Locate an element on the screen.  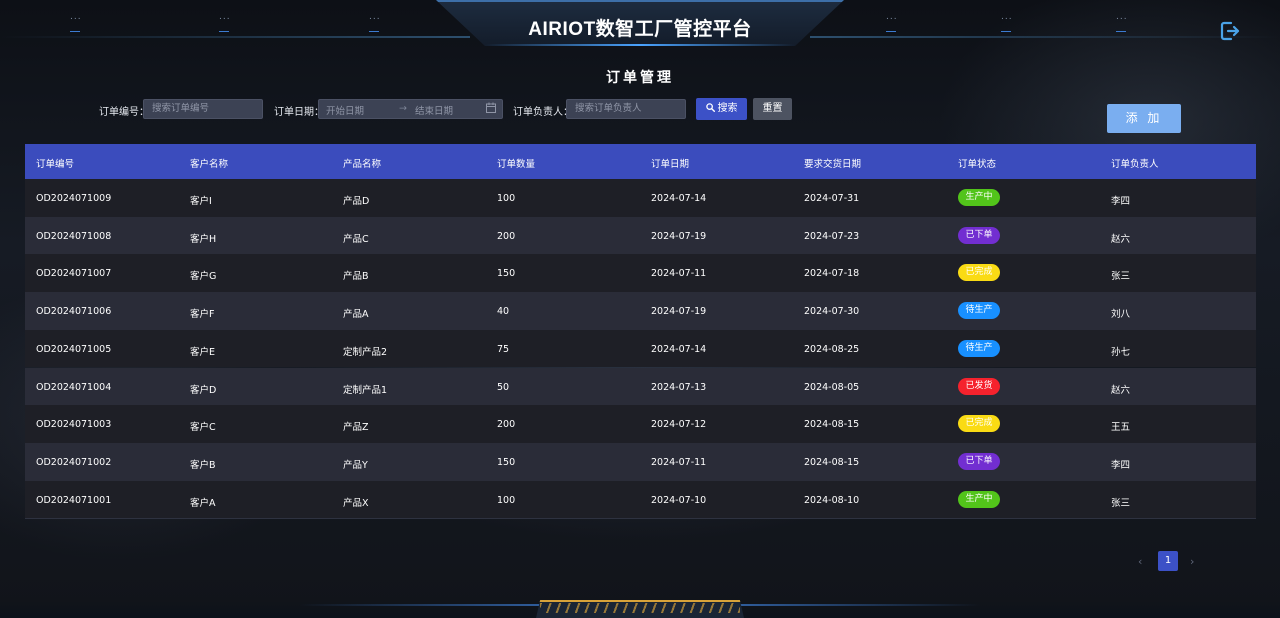
column-header: 订单日期 is located at coordinates (670, 164).